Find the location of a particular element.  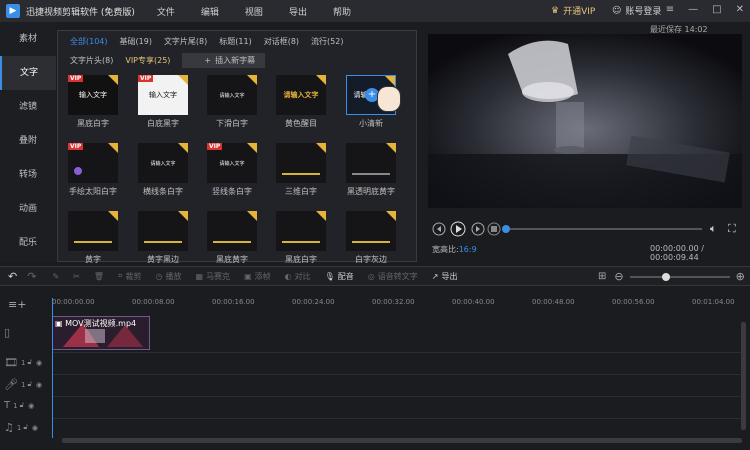

sidebar-item-media: 素材 is located at coordinates (28, 39).